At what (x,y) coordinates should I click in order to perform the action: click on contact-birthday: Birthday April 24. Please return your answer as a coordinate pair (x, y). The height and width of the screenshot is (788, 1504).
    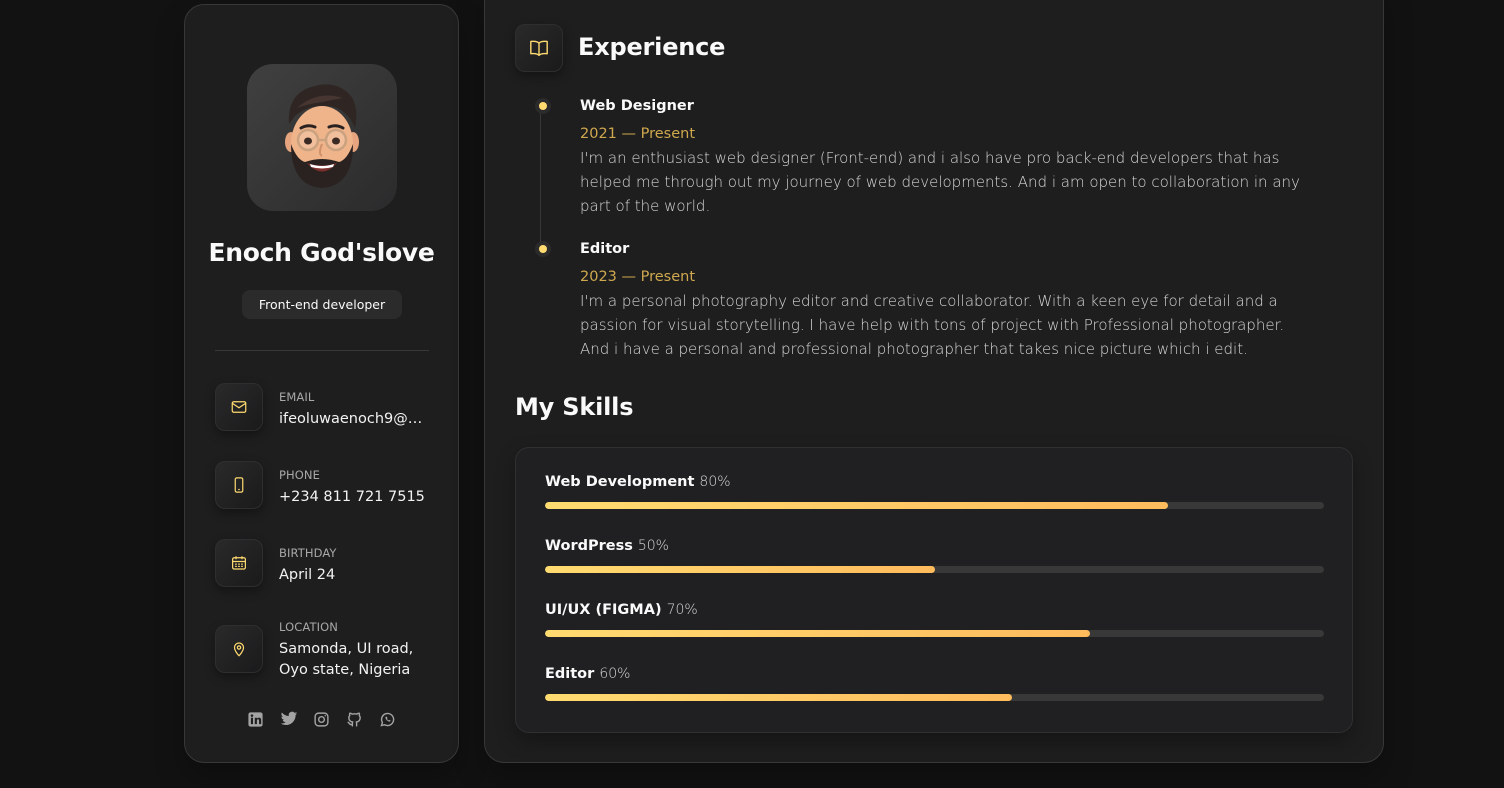
    Looking at the image, I should click on (322, 569).